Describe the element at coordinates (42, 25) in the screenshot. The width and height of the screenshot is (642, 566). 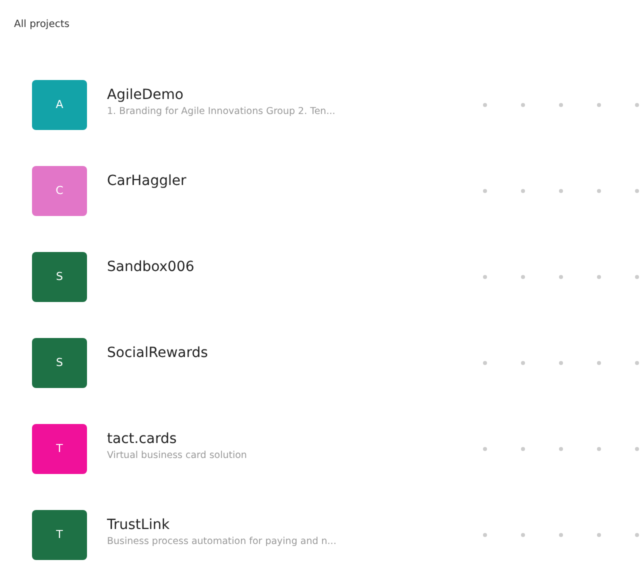
I see `section-heading: All projects` at that location.